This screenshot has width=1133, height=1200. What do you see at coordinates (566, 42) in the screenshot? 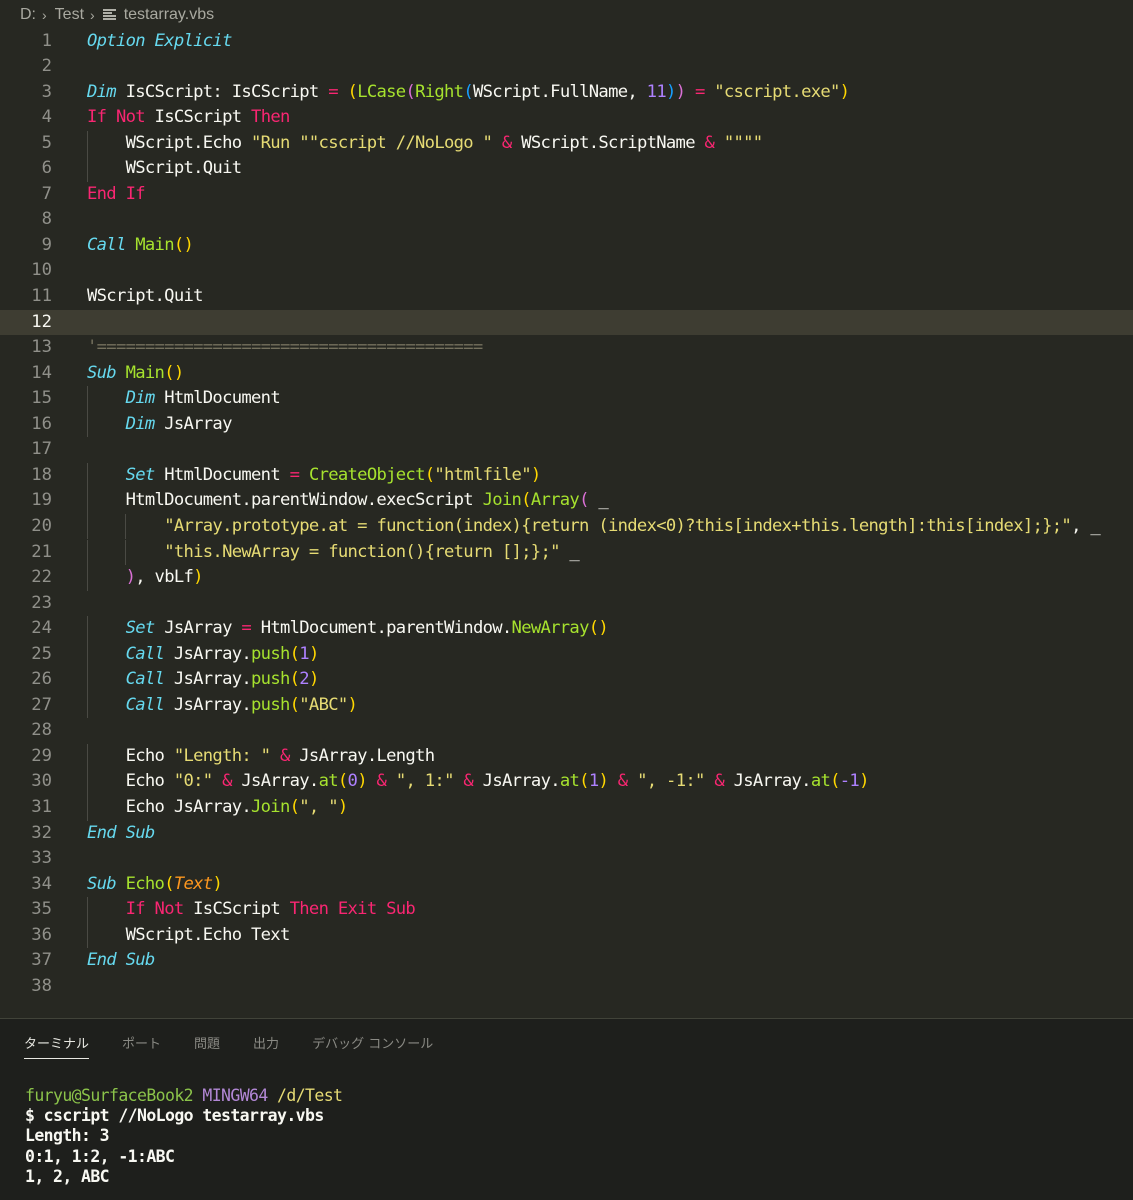
I see `code-line: 1 Option Explicit` at bounding box center [566, 42].